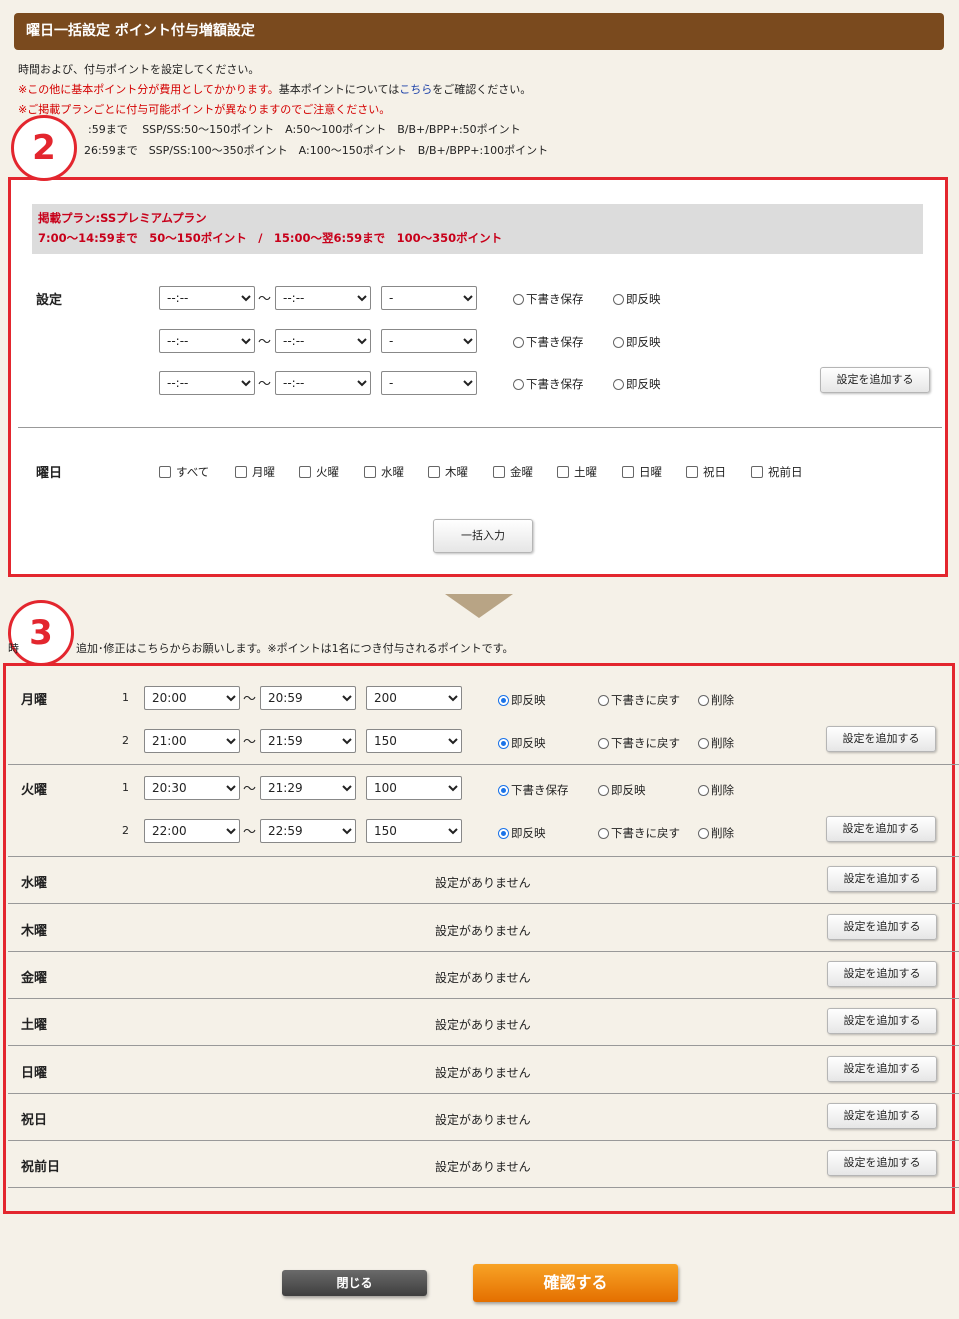 The height and width of the screenshot is (1319, 959). Describe the element at coordinates (881, 829) in the screenshot. I see `add-setting-button-tuesday: 設定を追加する` at that location.